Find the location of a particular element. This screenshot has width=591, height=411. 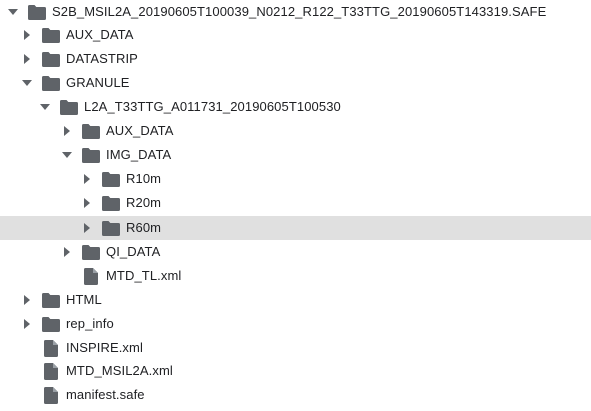

tree-item-aux-data: AUX_DATA is located at coordinates (295, 35).